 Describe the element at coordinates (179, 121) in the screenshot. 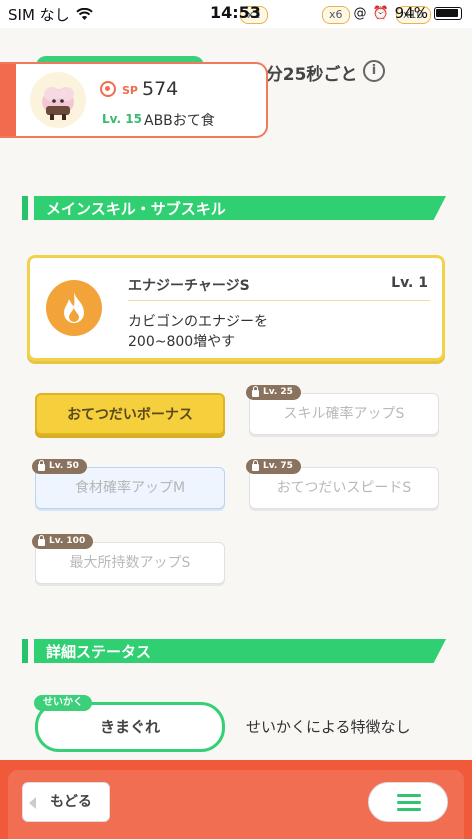

I see `pokemon-nickname: ABBおて食` at that location.